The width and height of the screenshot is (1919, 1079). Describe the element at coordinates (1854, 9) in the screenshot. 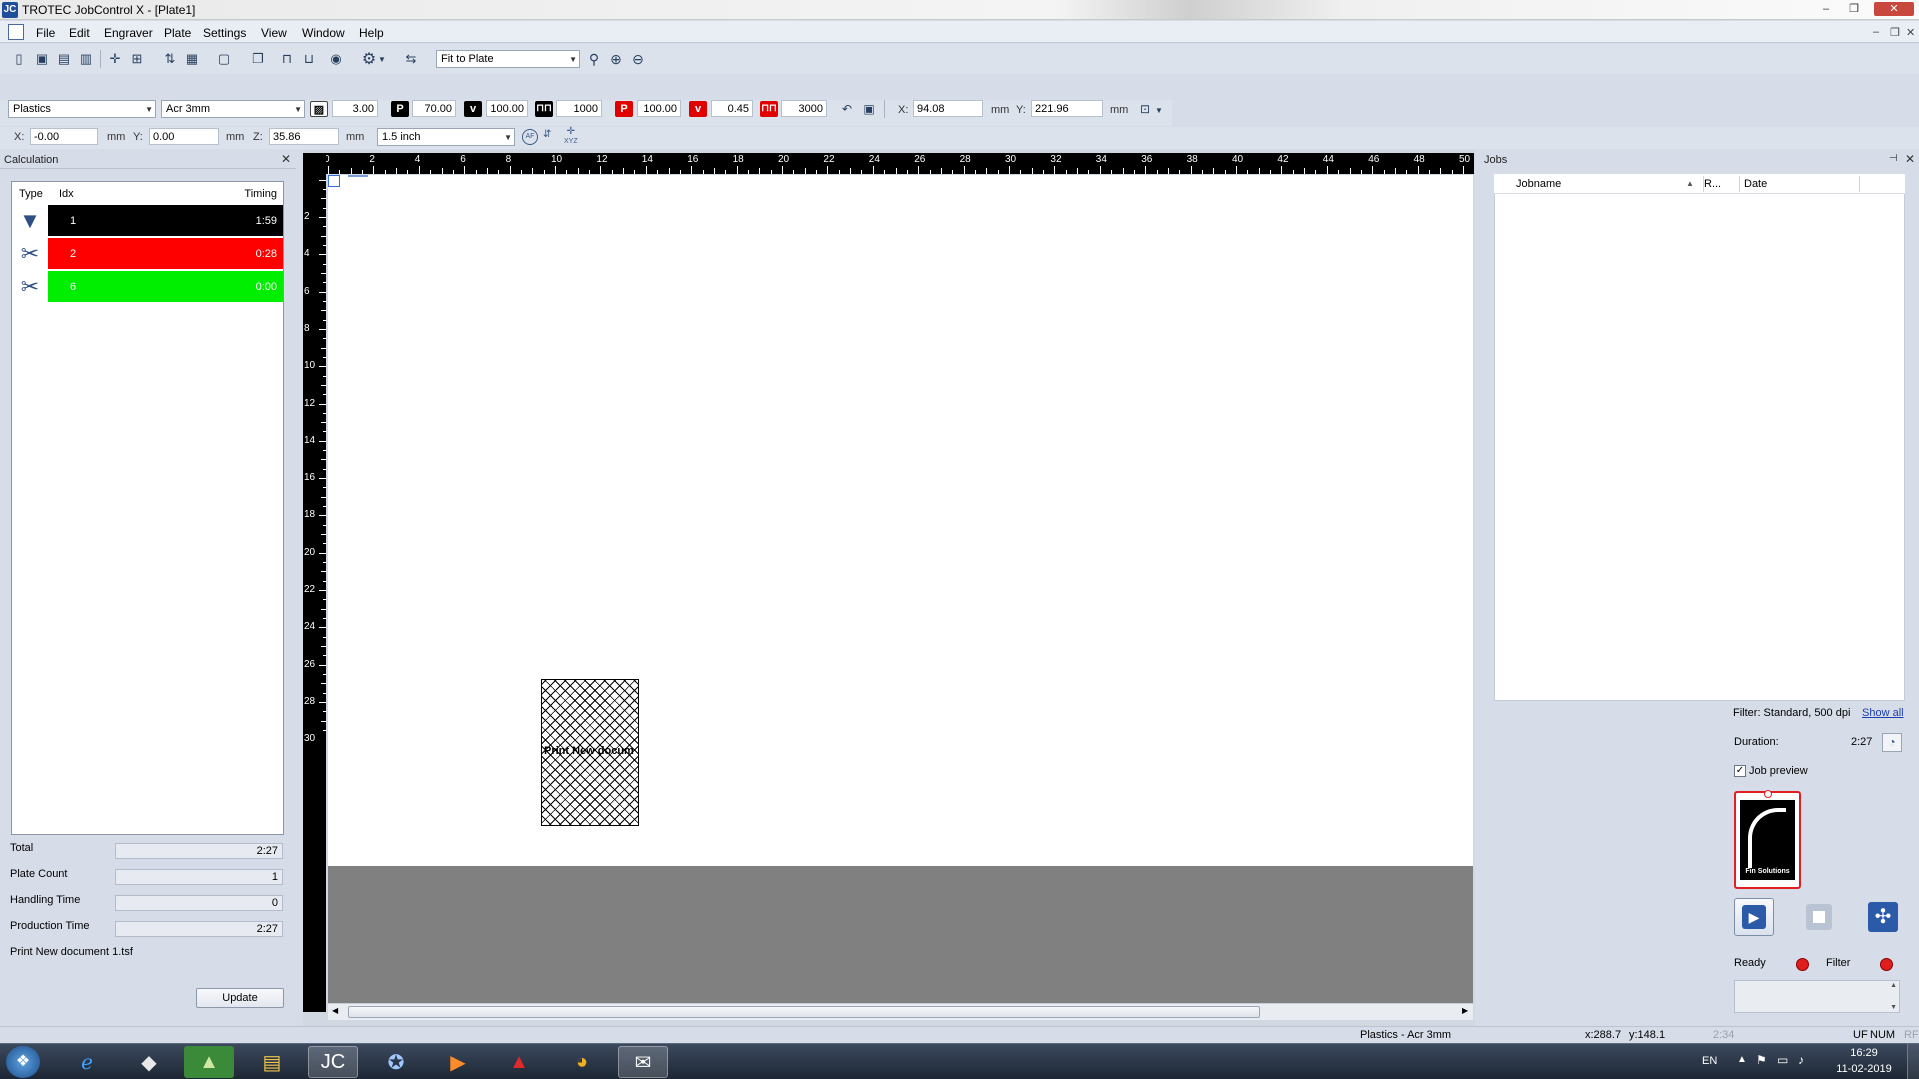

I see `maximize-button: ❐` at that location.